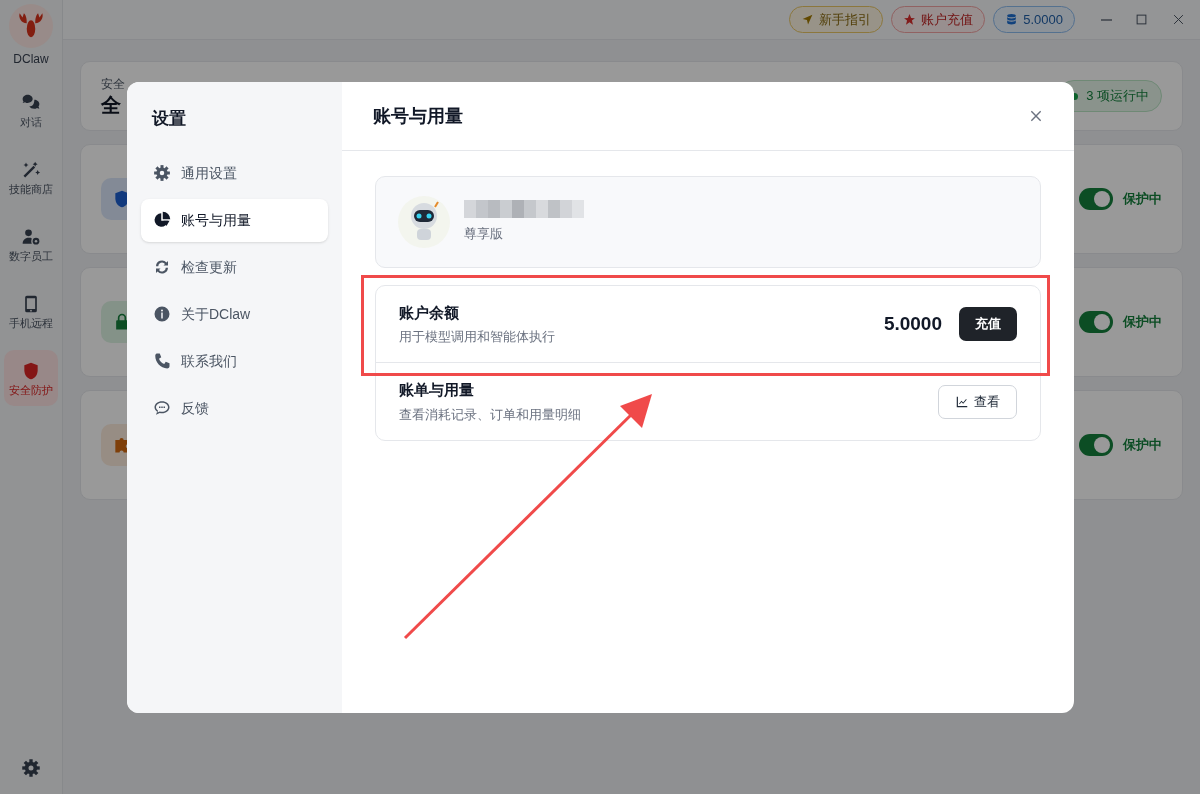 This screenshot has width=1200, height=794. Describe the element at coordinates (31, 169) in the screenshot. I see `magic-wand-icon` at that location.